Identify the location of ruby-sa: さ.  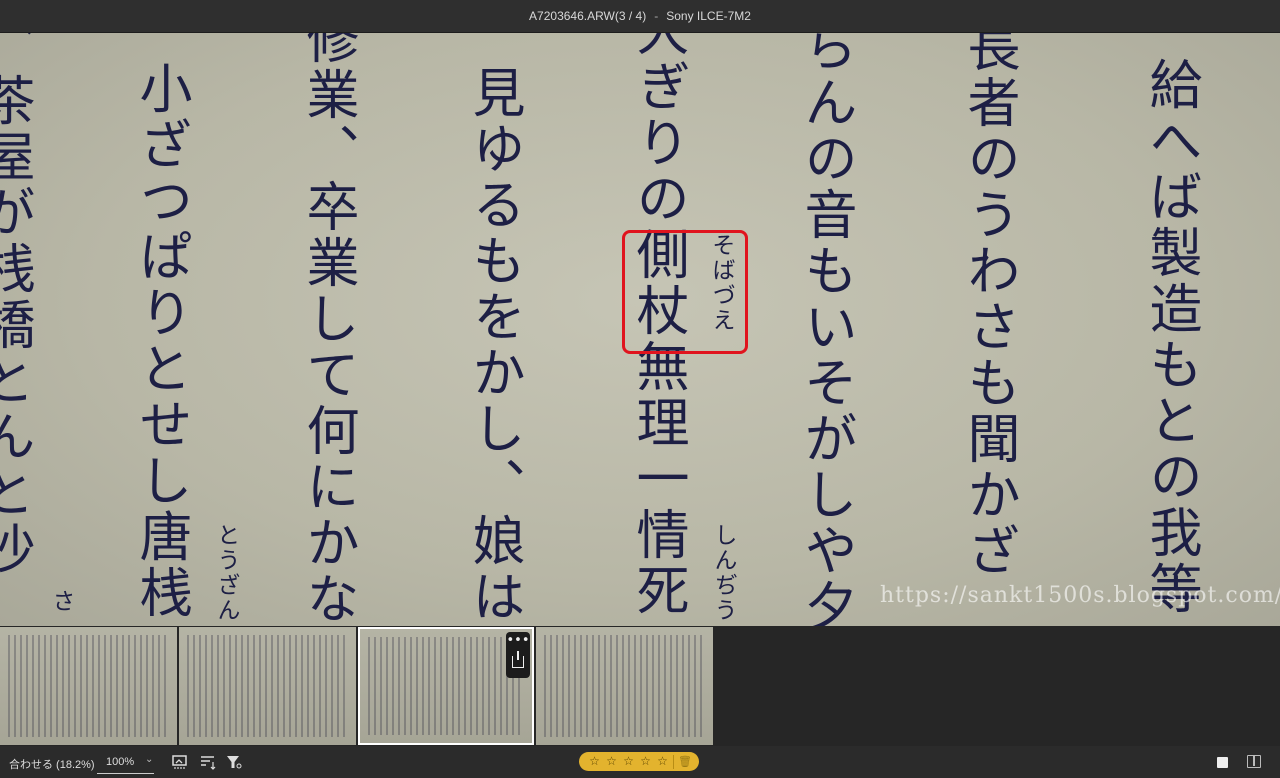
(61, 601).